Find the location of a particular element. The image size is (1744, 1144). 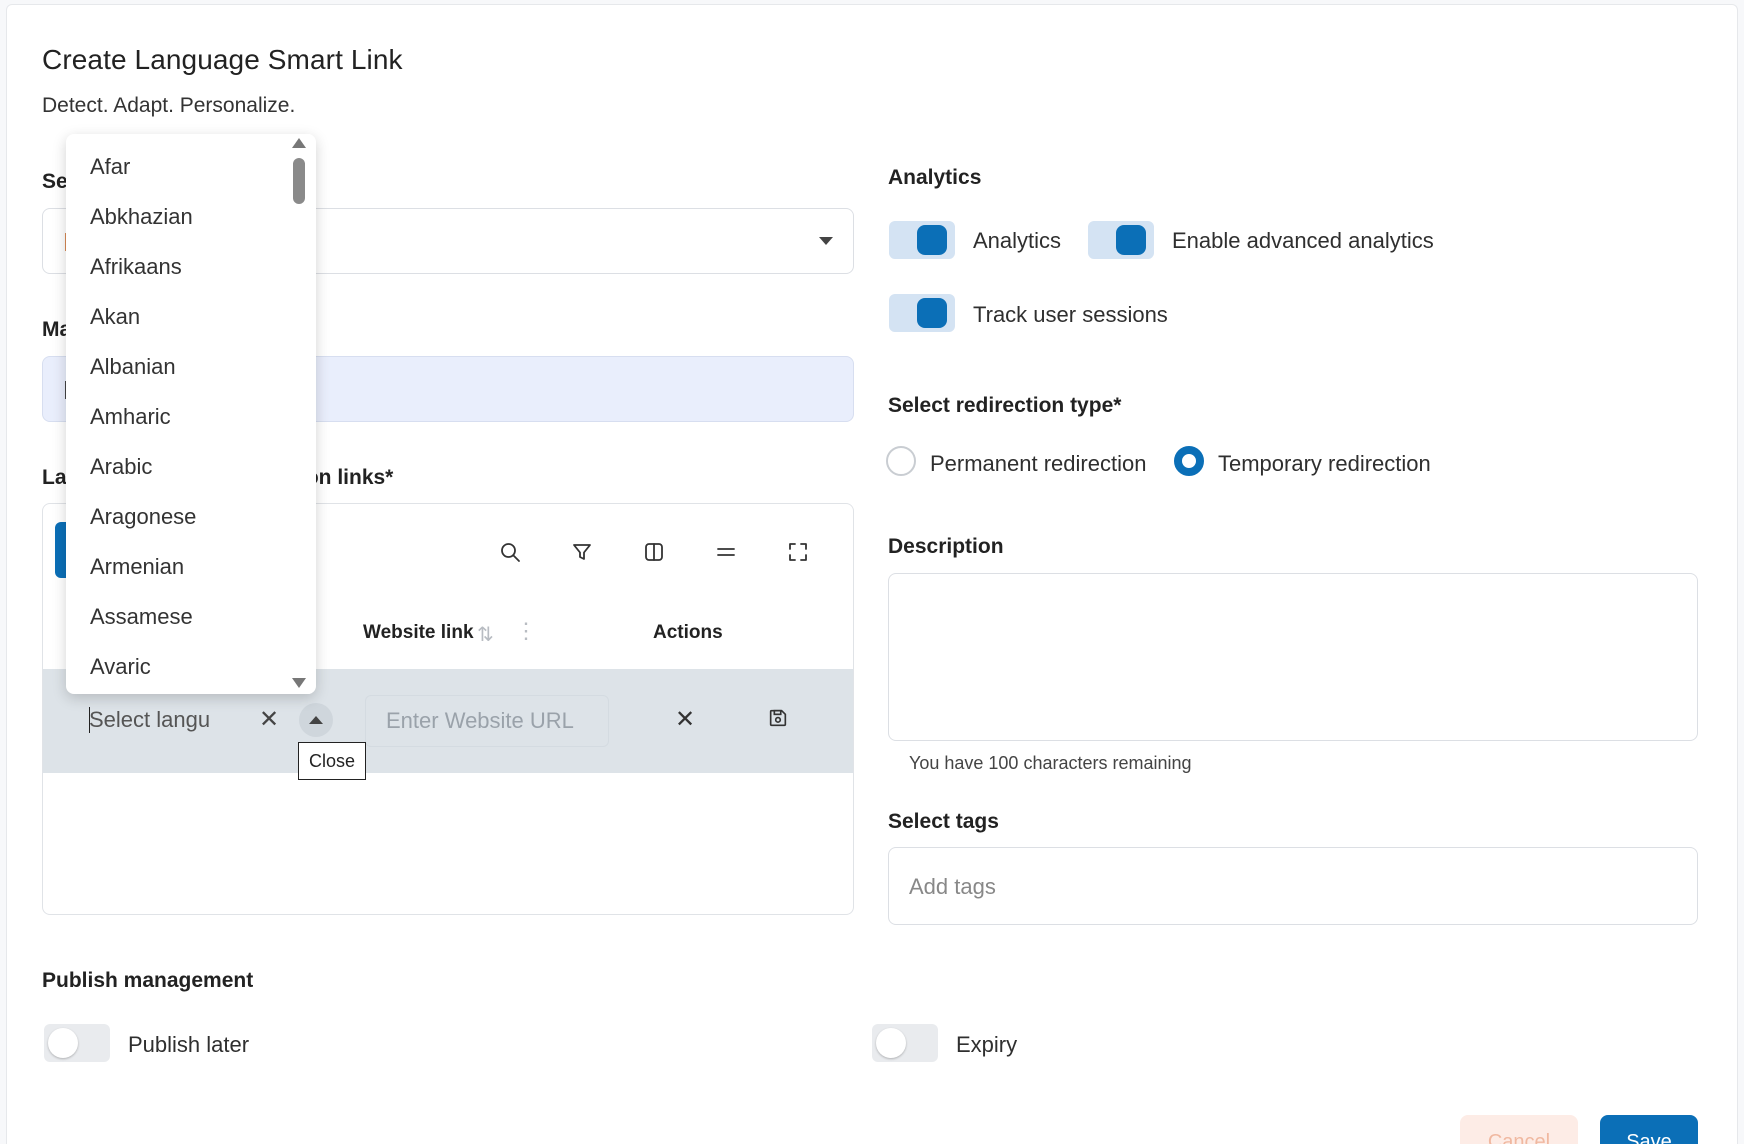

scroll-down-icon is located at coordinates (299, 683).